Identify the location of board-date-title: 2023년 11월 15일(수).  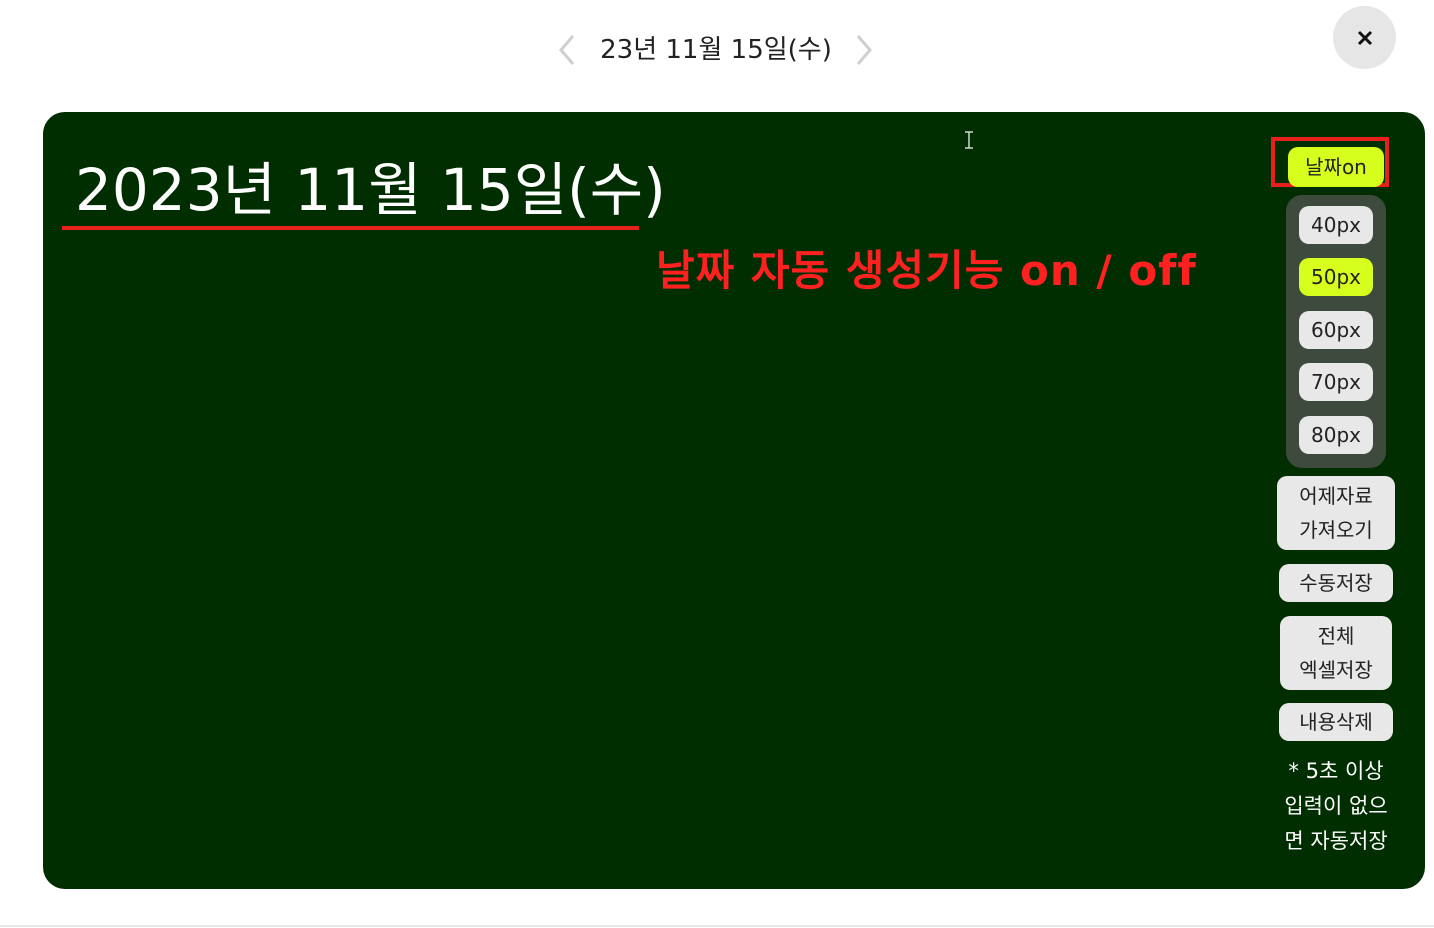
(370, 190).